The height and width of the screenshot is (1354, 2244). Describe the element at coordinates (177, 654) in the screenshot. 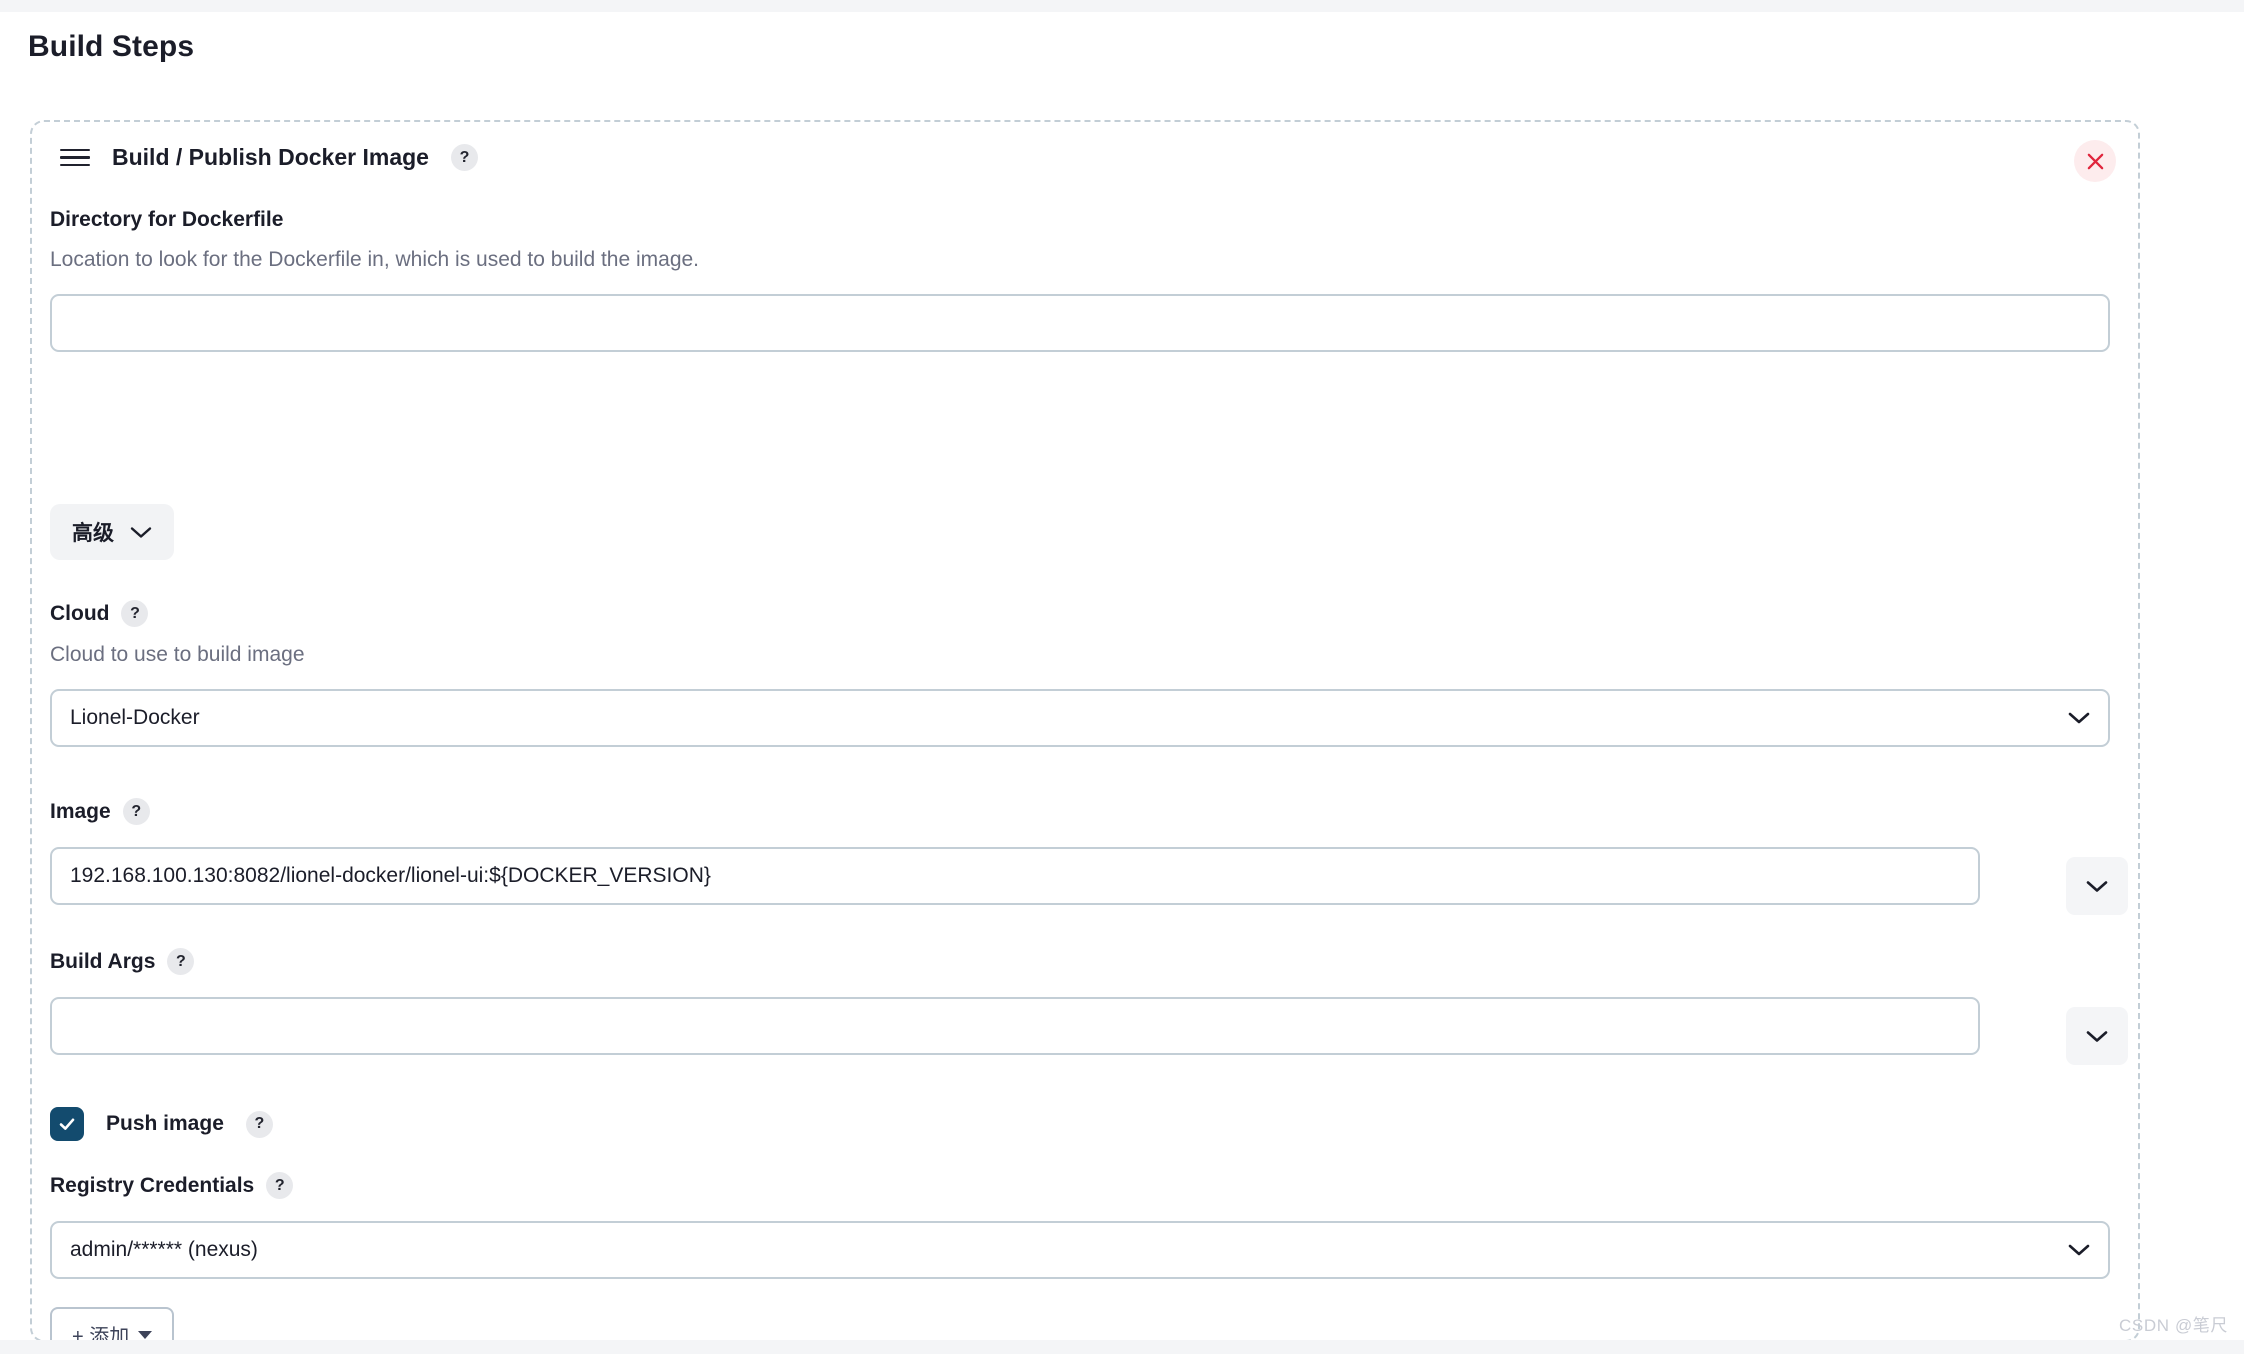

I see `cloud-description: Cloud to use to build image` at that location.